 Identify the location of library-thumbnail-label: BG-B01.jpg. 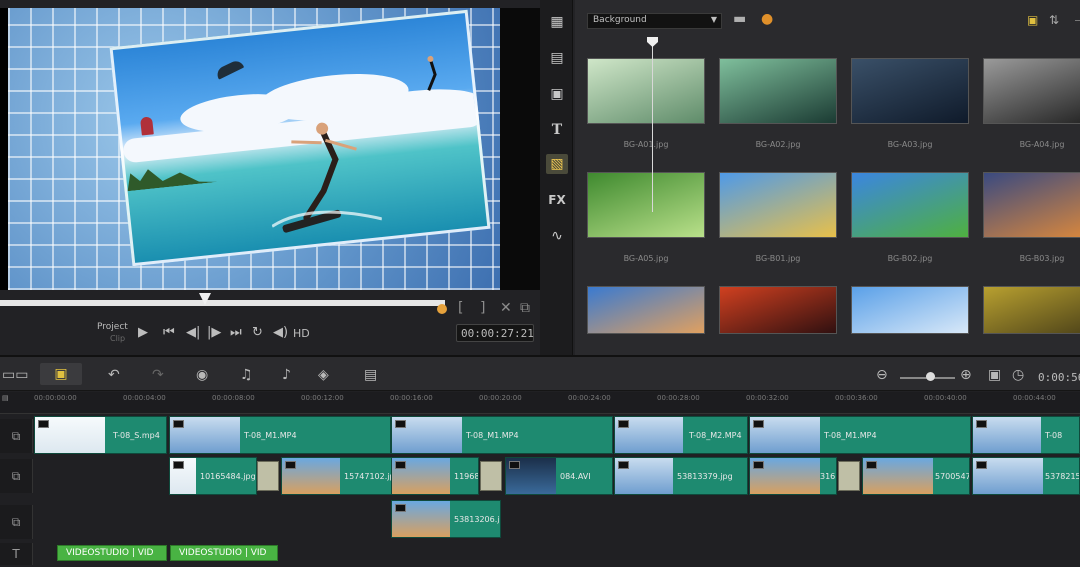
(778, 258).